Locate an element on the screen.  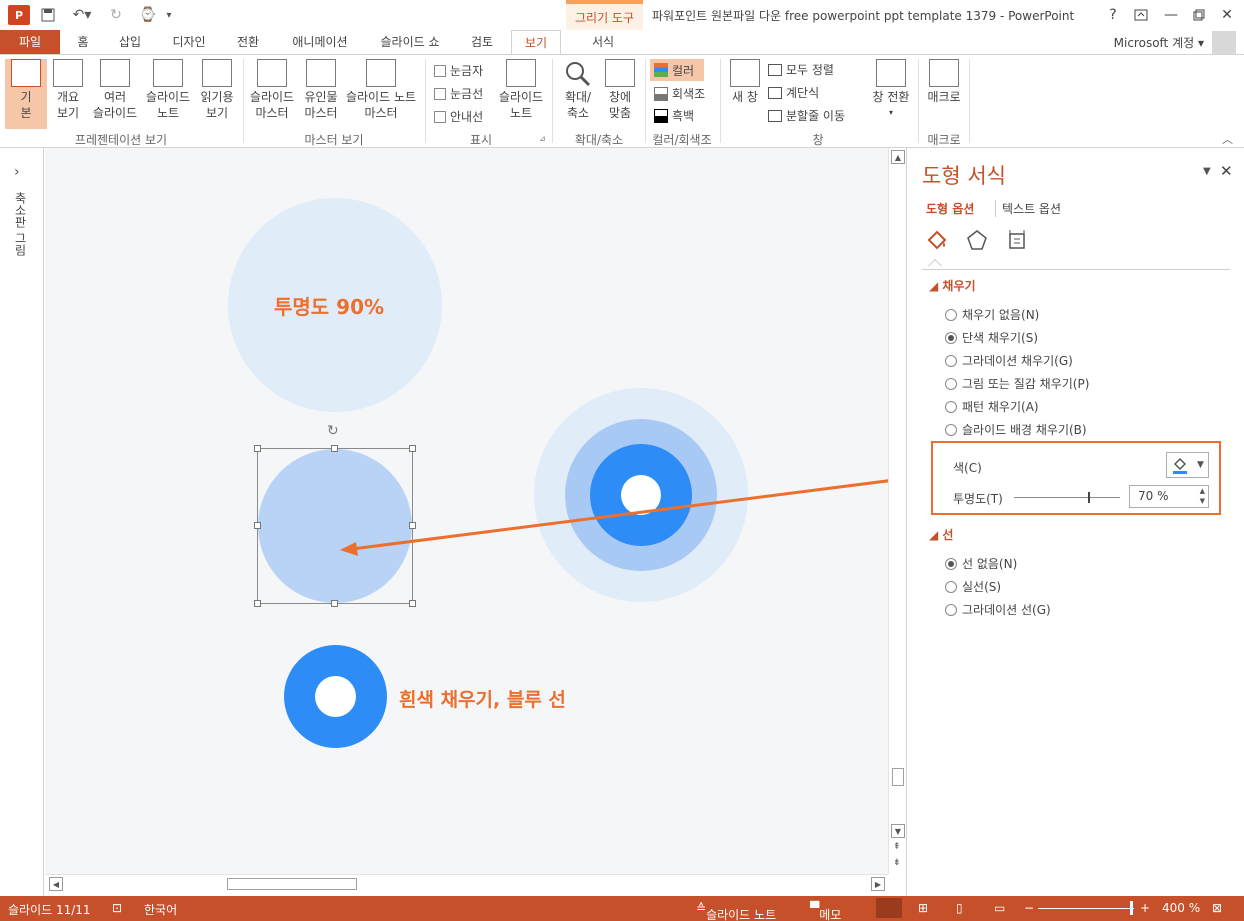
transparency-slider is located at coordinates (1067, 497).